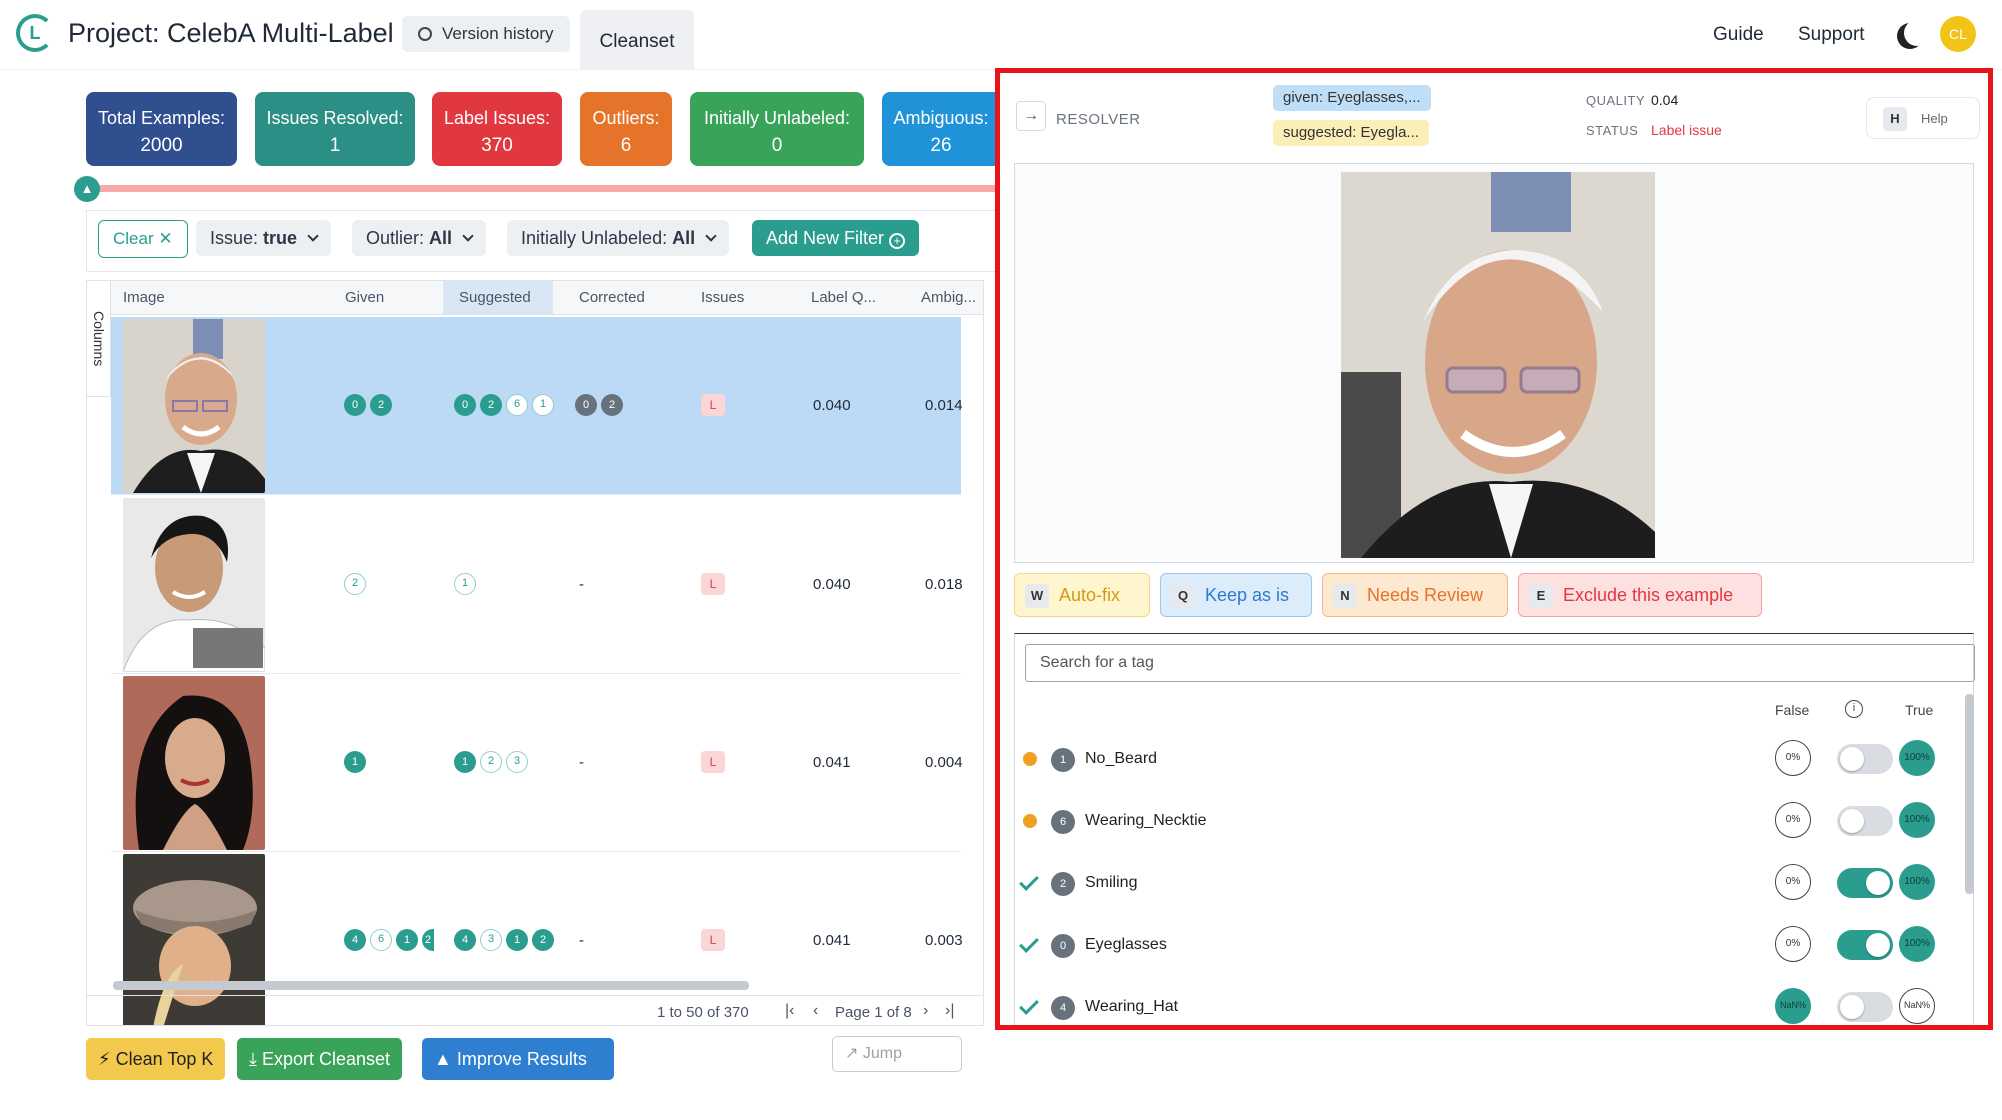  Describe the element at coordinates (1831, 35) in the screenshot. I see `support-link: Support` at that location.